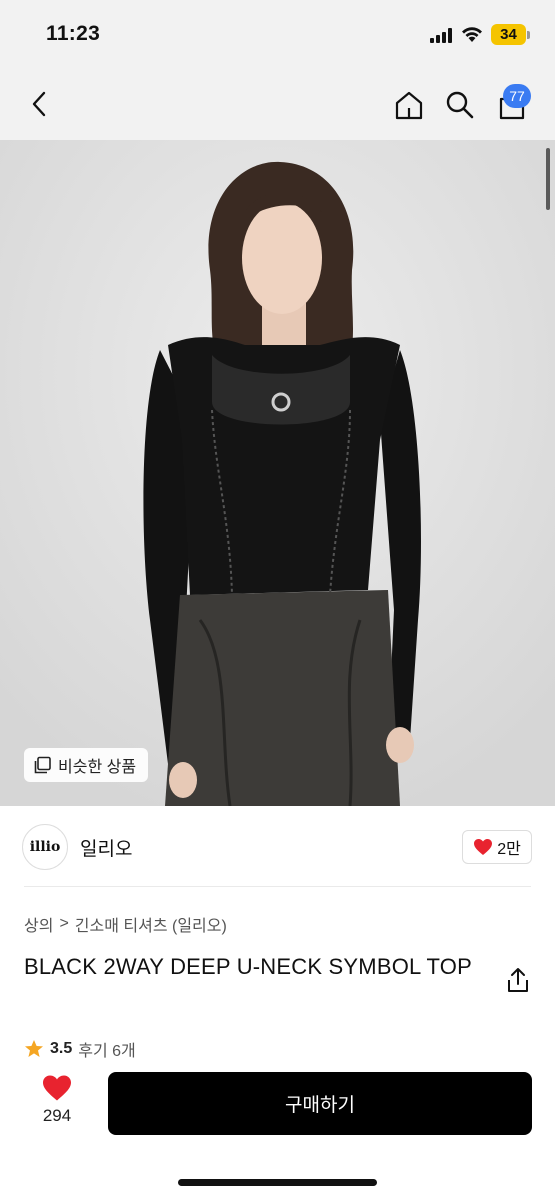 The height and width of the screenshot is (1200, 555). Describe the element at coordinates (248, 966) in the screenshot. I see `product-title: BLACK 2WAY DEEP U-NECK SYMBOL TOP` at that location.